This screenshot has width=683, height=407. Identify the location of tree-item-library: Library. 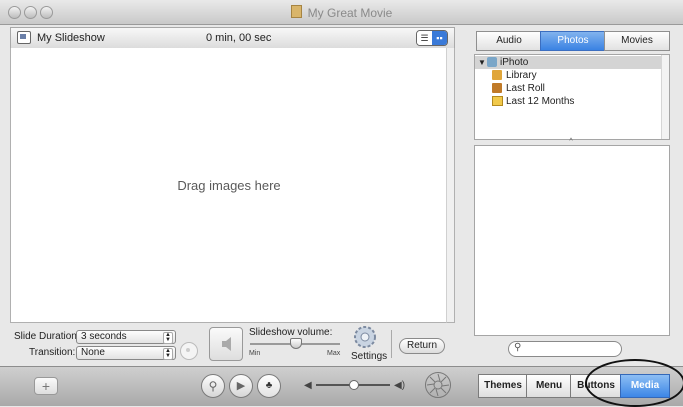
(568, 75).